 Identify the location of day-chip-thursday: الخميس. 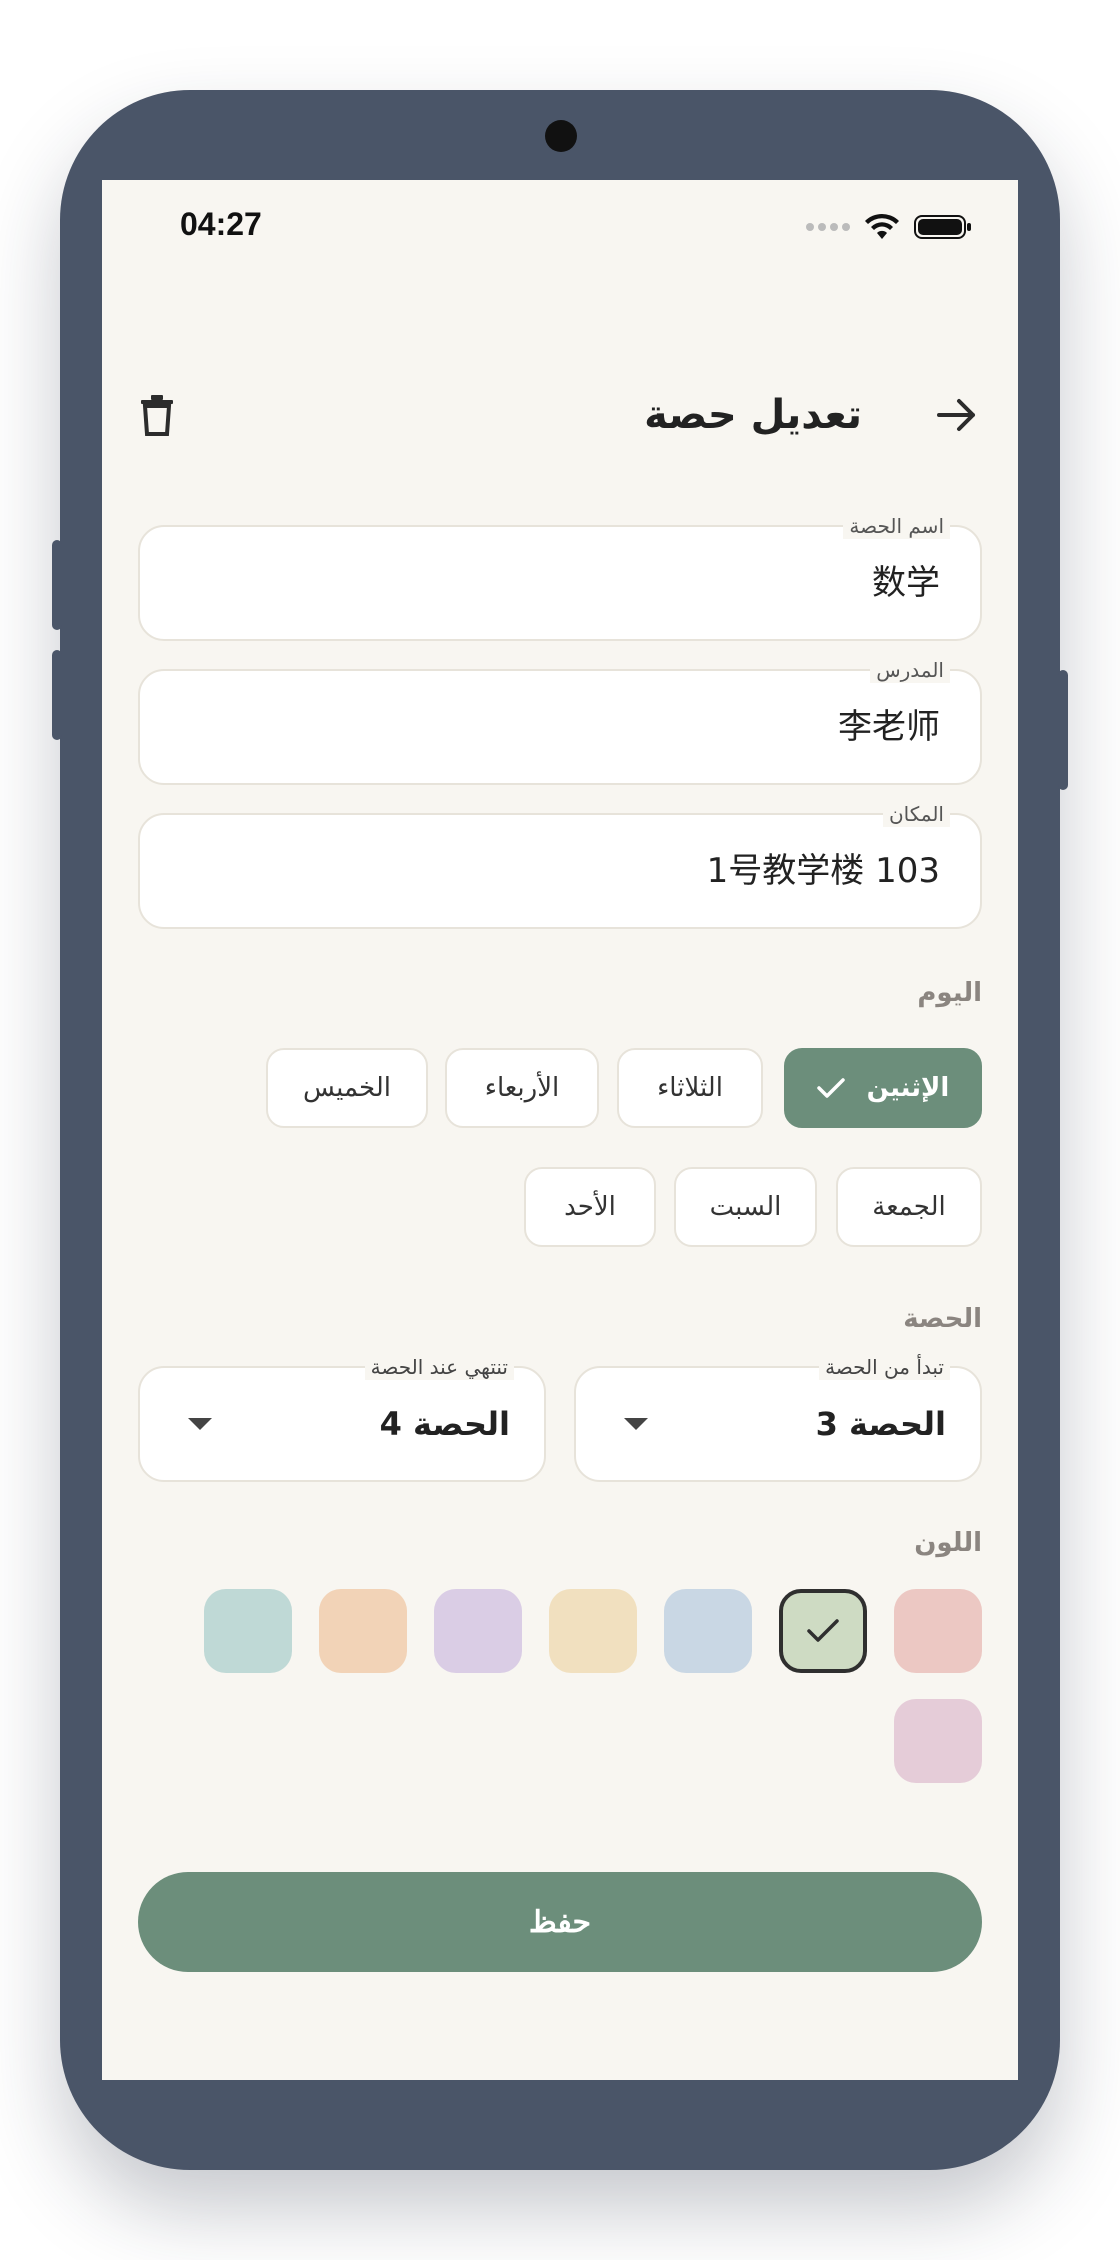
(347, 1088).